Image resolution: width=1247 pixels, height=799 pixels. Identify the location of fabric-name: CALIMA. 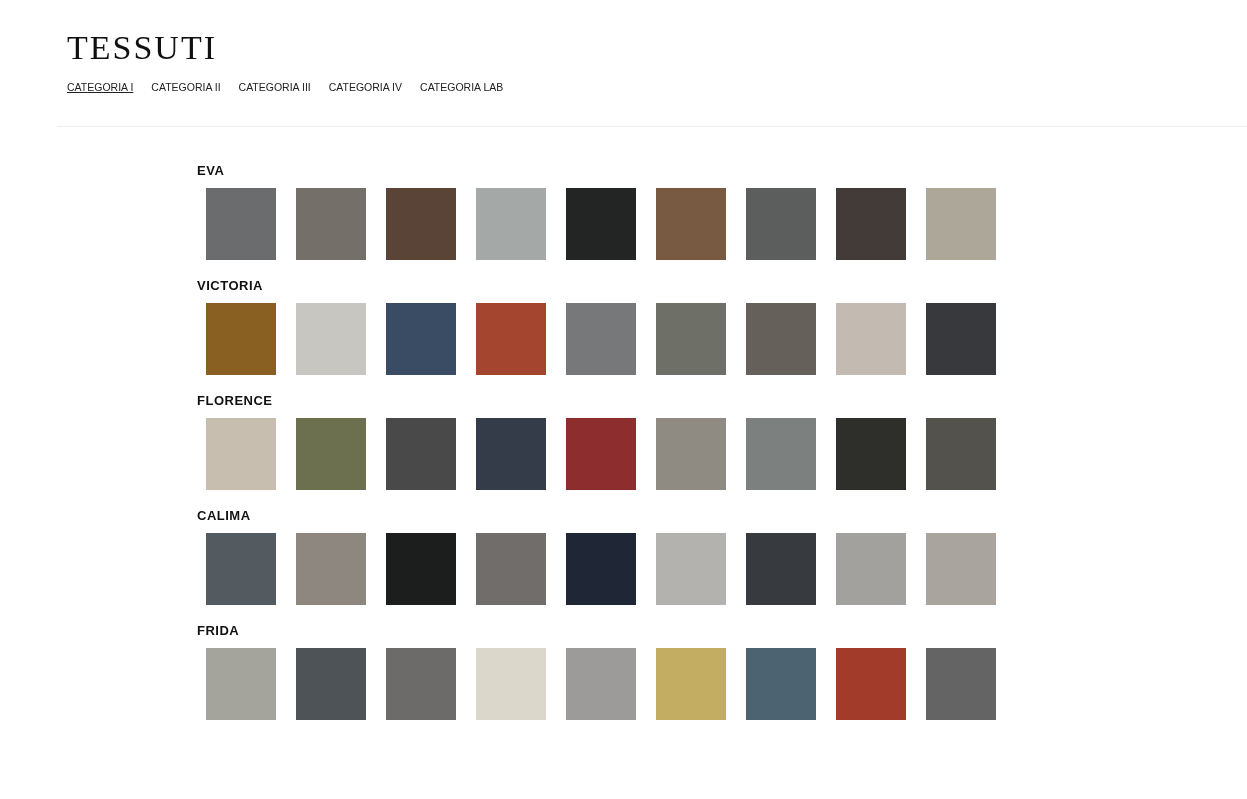
(224, 516).